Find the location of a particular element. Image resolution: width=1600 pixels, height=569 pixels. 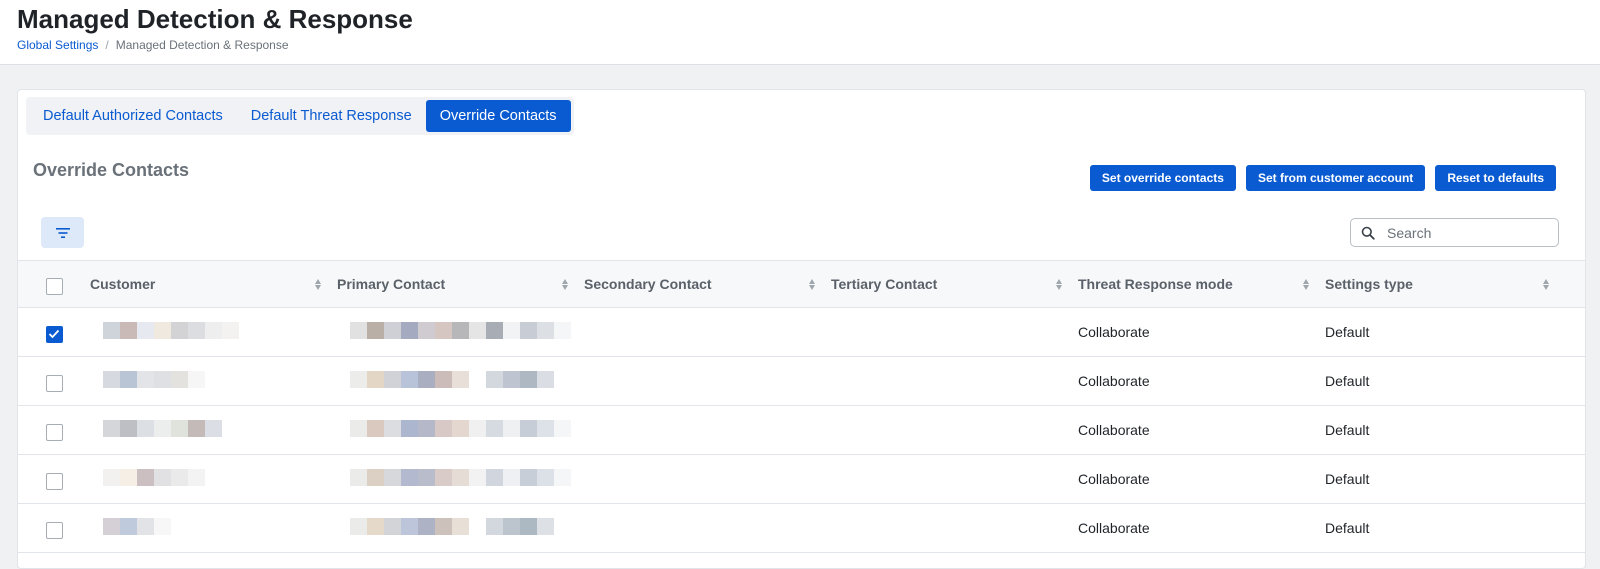

column-header-label: Primary Contact is located at coordinates (391, 284).